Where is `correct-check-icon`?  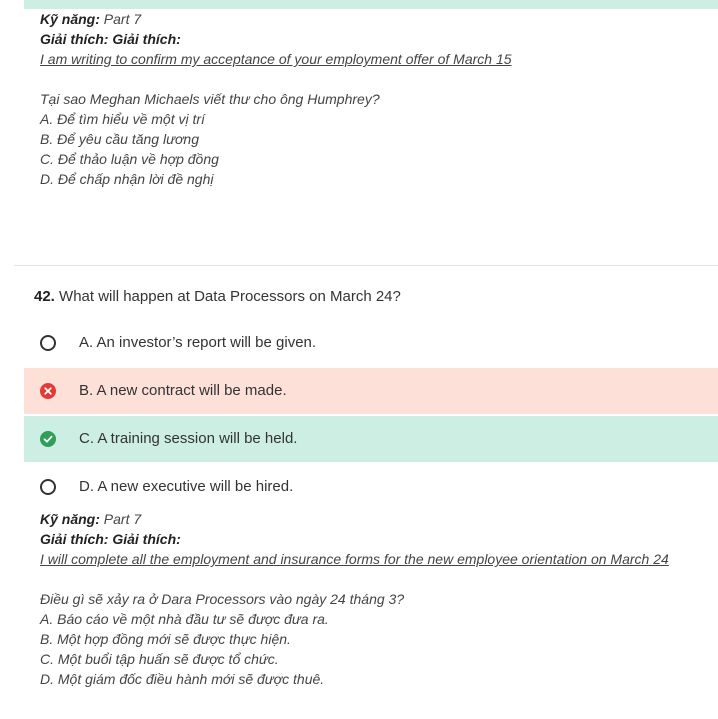
correct-check-icon is located at coordinates (48, 439).